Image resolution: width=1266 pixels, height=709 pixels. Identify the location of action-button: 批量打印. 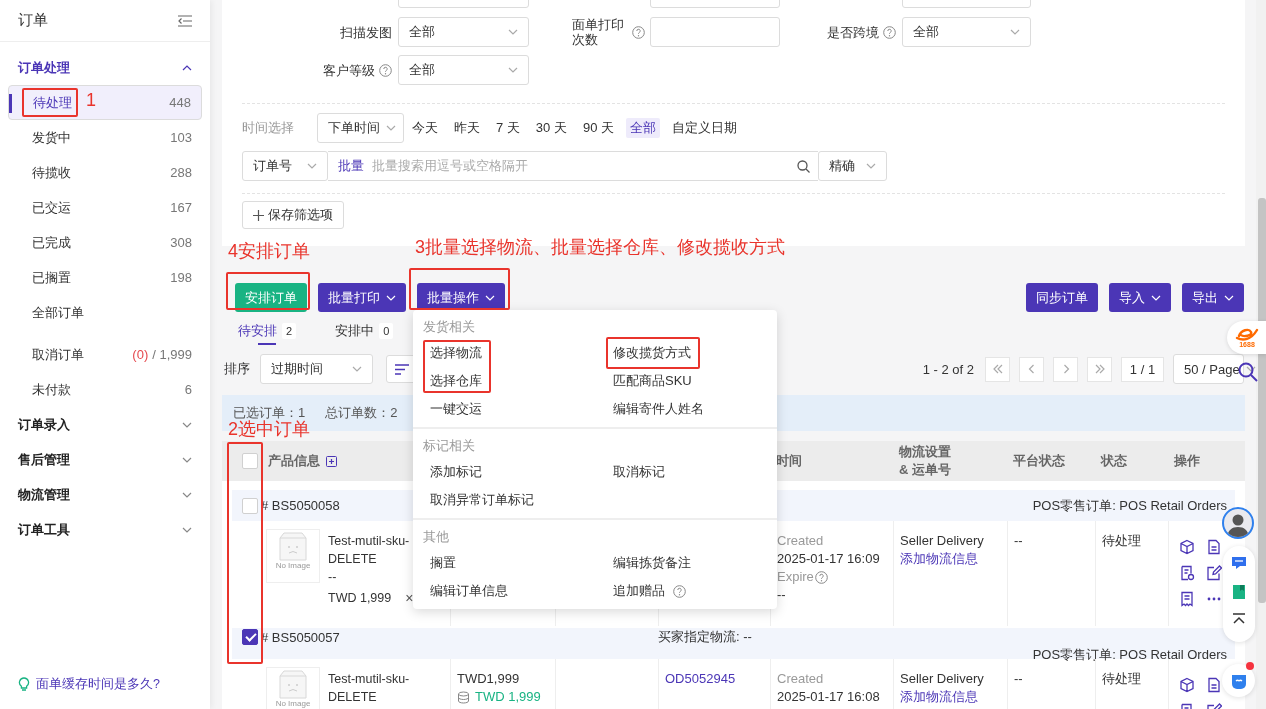
(362, 297).